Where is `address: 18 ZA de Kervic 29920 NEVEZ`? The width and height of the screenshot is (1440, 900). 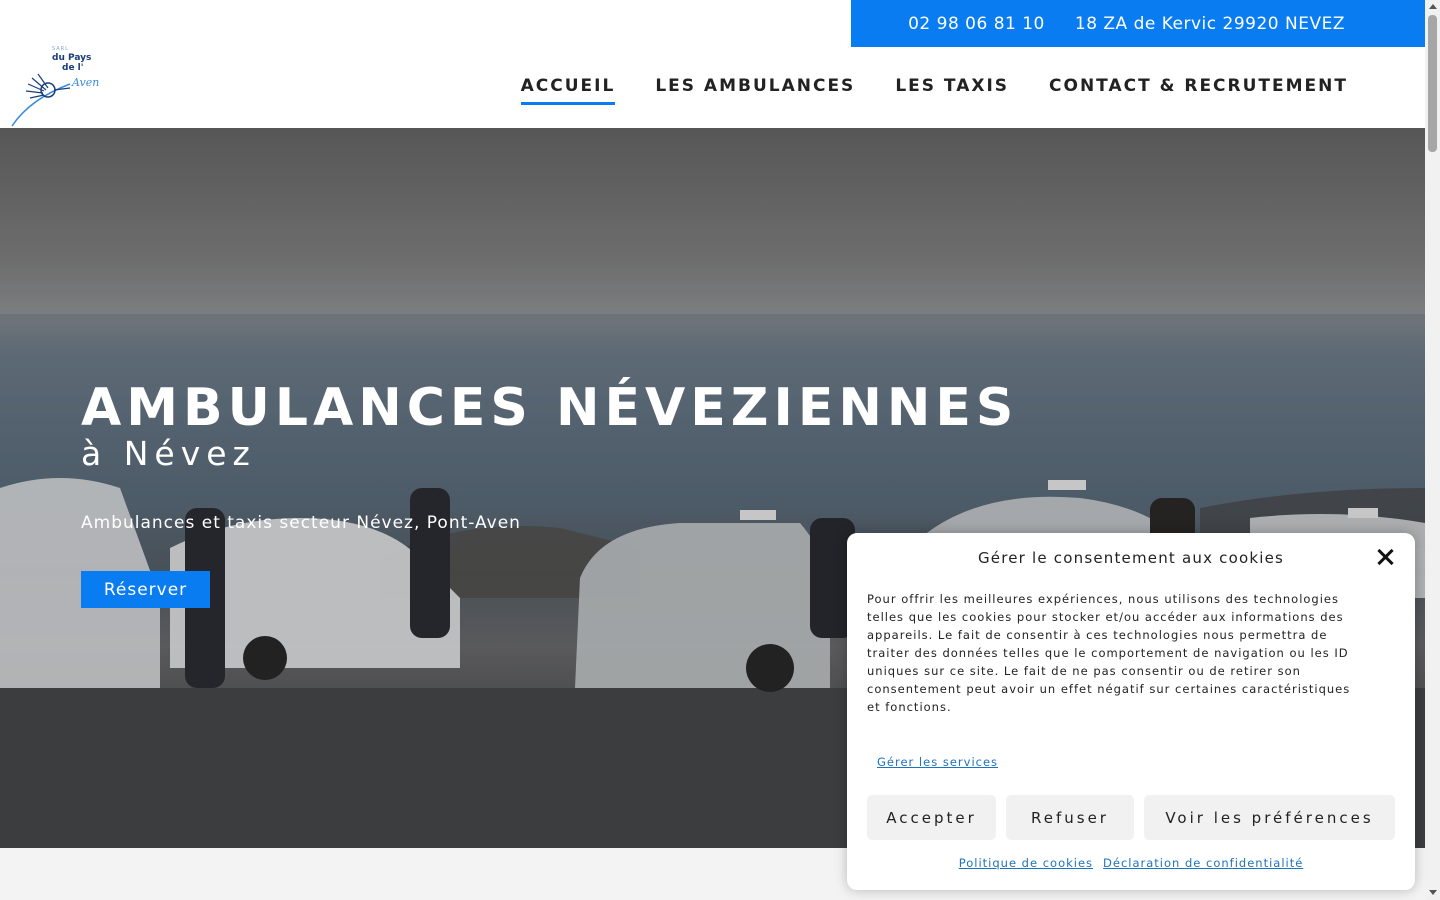 address: 18 ZA de Kervic 29920 NEVEZ is located at coordinates (1209, 23).